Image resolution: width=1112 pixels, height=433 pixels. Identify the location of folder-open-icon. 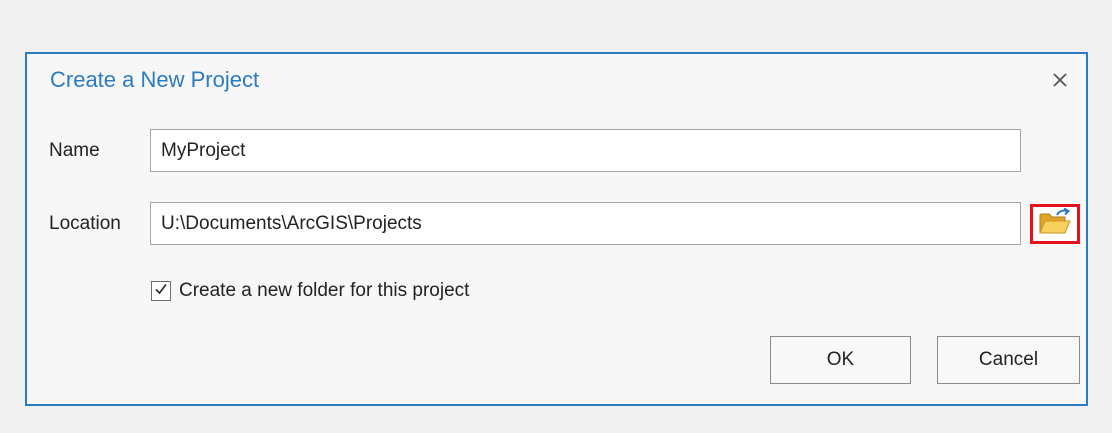
(1055, 224).